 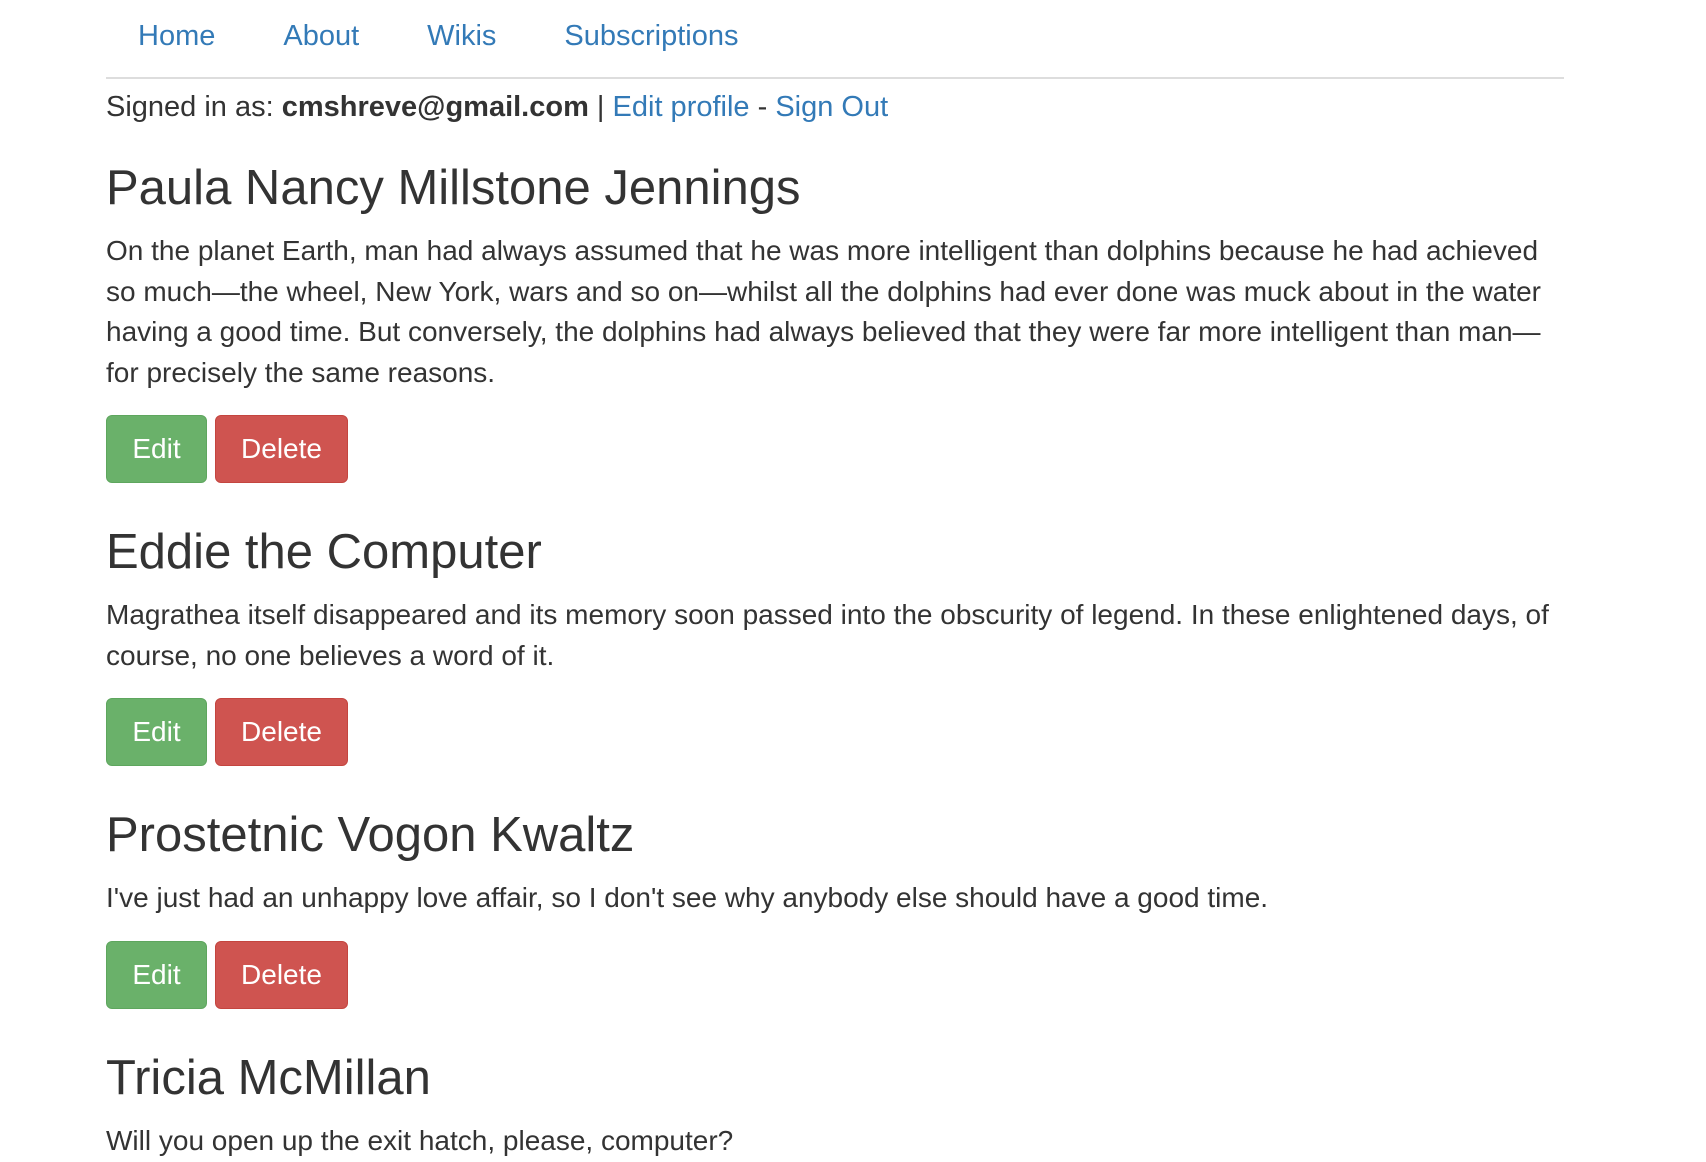 I want to click on sign-out-link: Sign Out, so click(x=831, y=107).